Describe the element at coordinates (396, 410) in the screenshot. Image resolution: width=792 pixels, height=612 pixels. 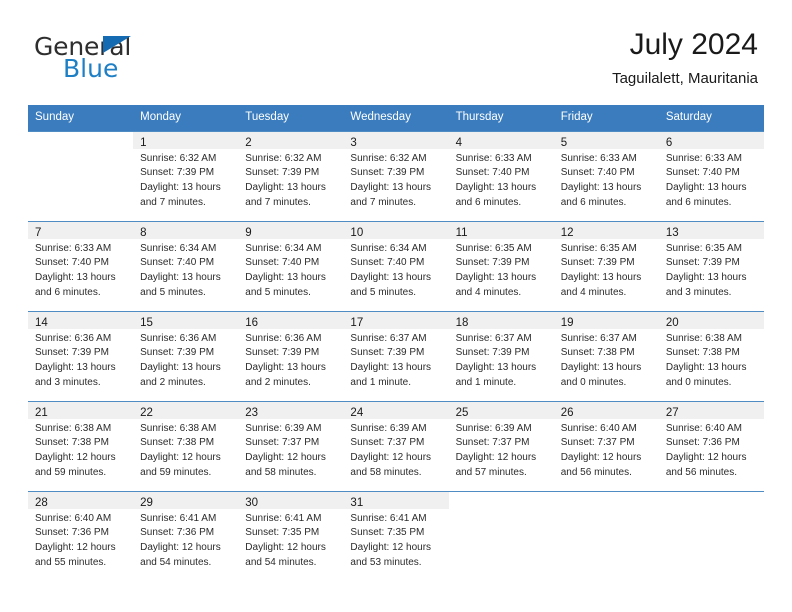
I see `day-number-band: 24` at that location.